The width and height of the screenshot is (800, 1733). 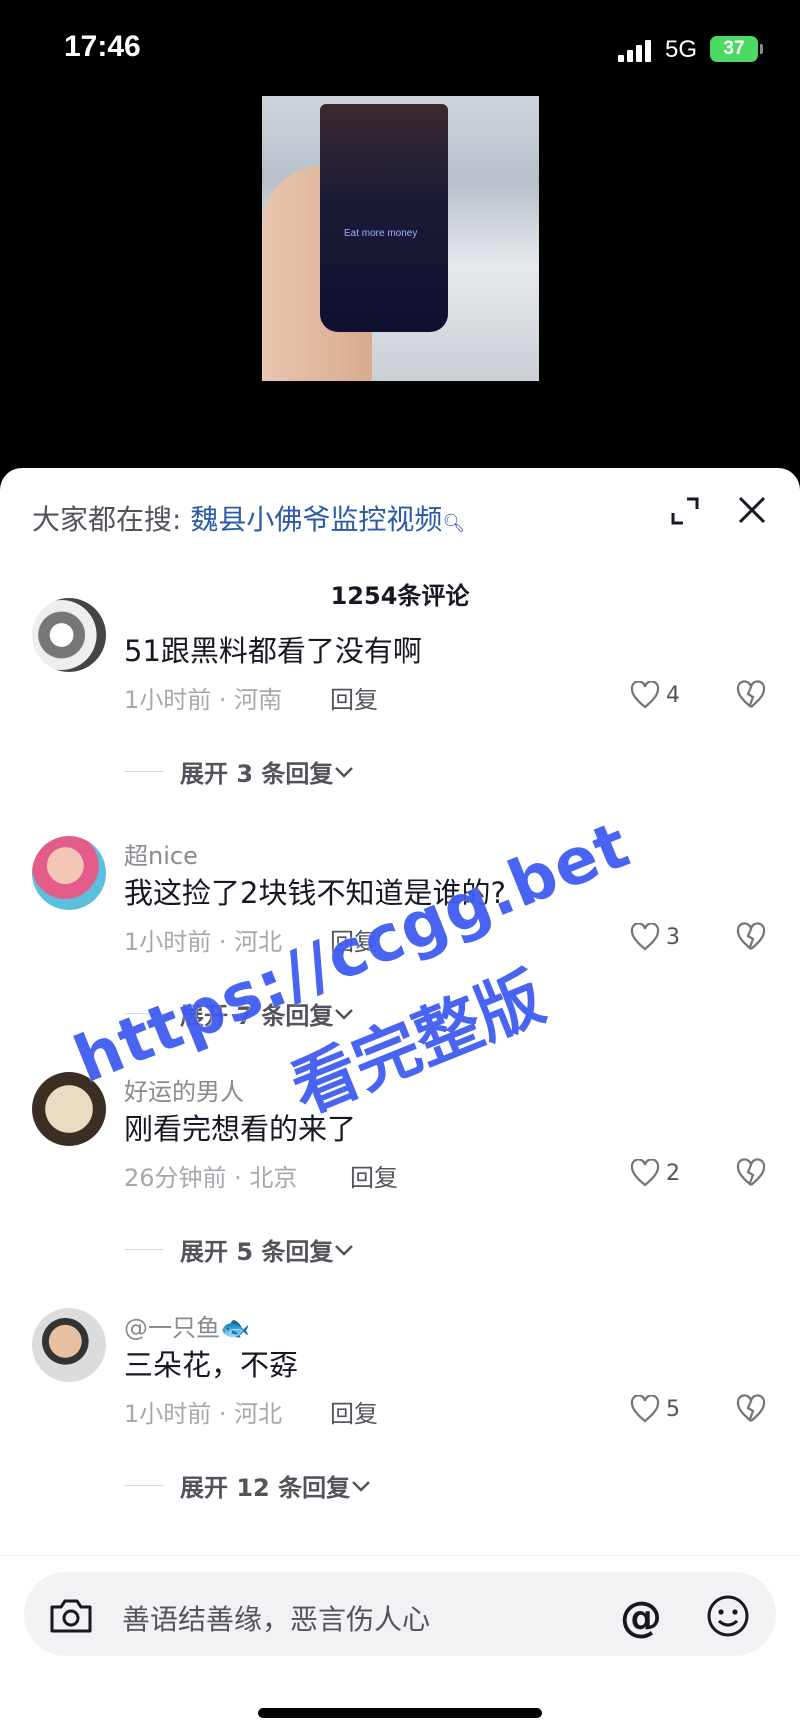 What do you see at coordinates (211, 1365) in the screenshot?
I see `comment-text: 三朵花，不孬` at bounding box center [211, 1365].